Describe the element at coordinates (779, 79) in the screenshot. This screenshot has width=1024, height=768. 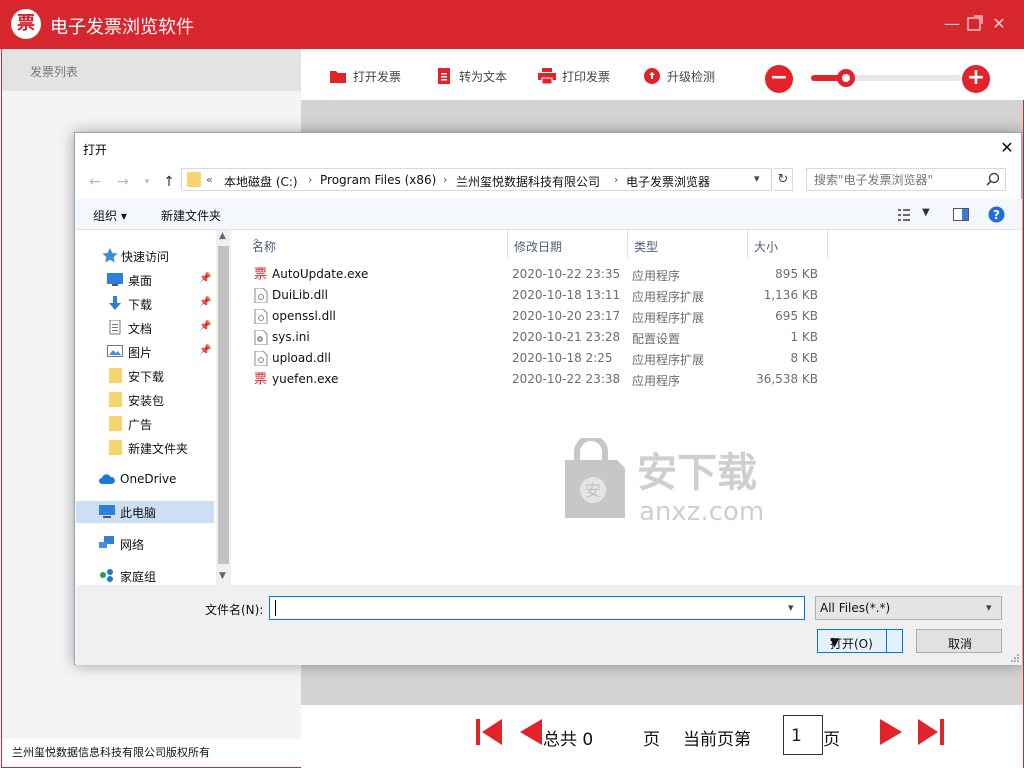
I see `zoom-out-button: −` at that location.